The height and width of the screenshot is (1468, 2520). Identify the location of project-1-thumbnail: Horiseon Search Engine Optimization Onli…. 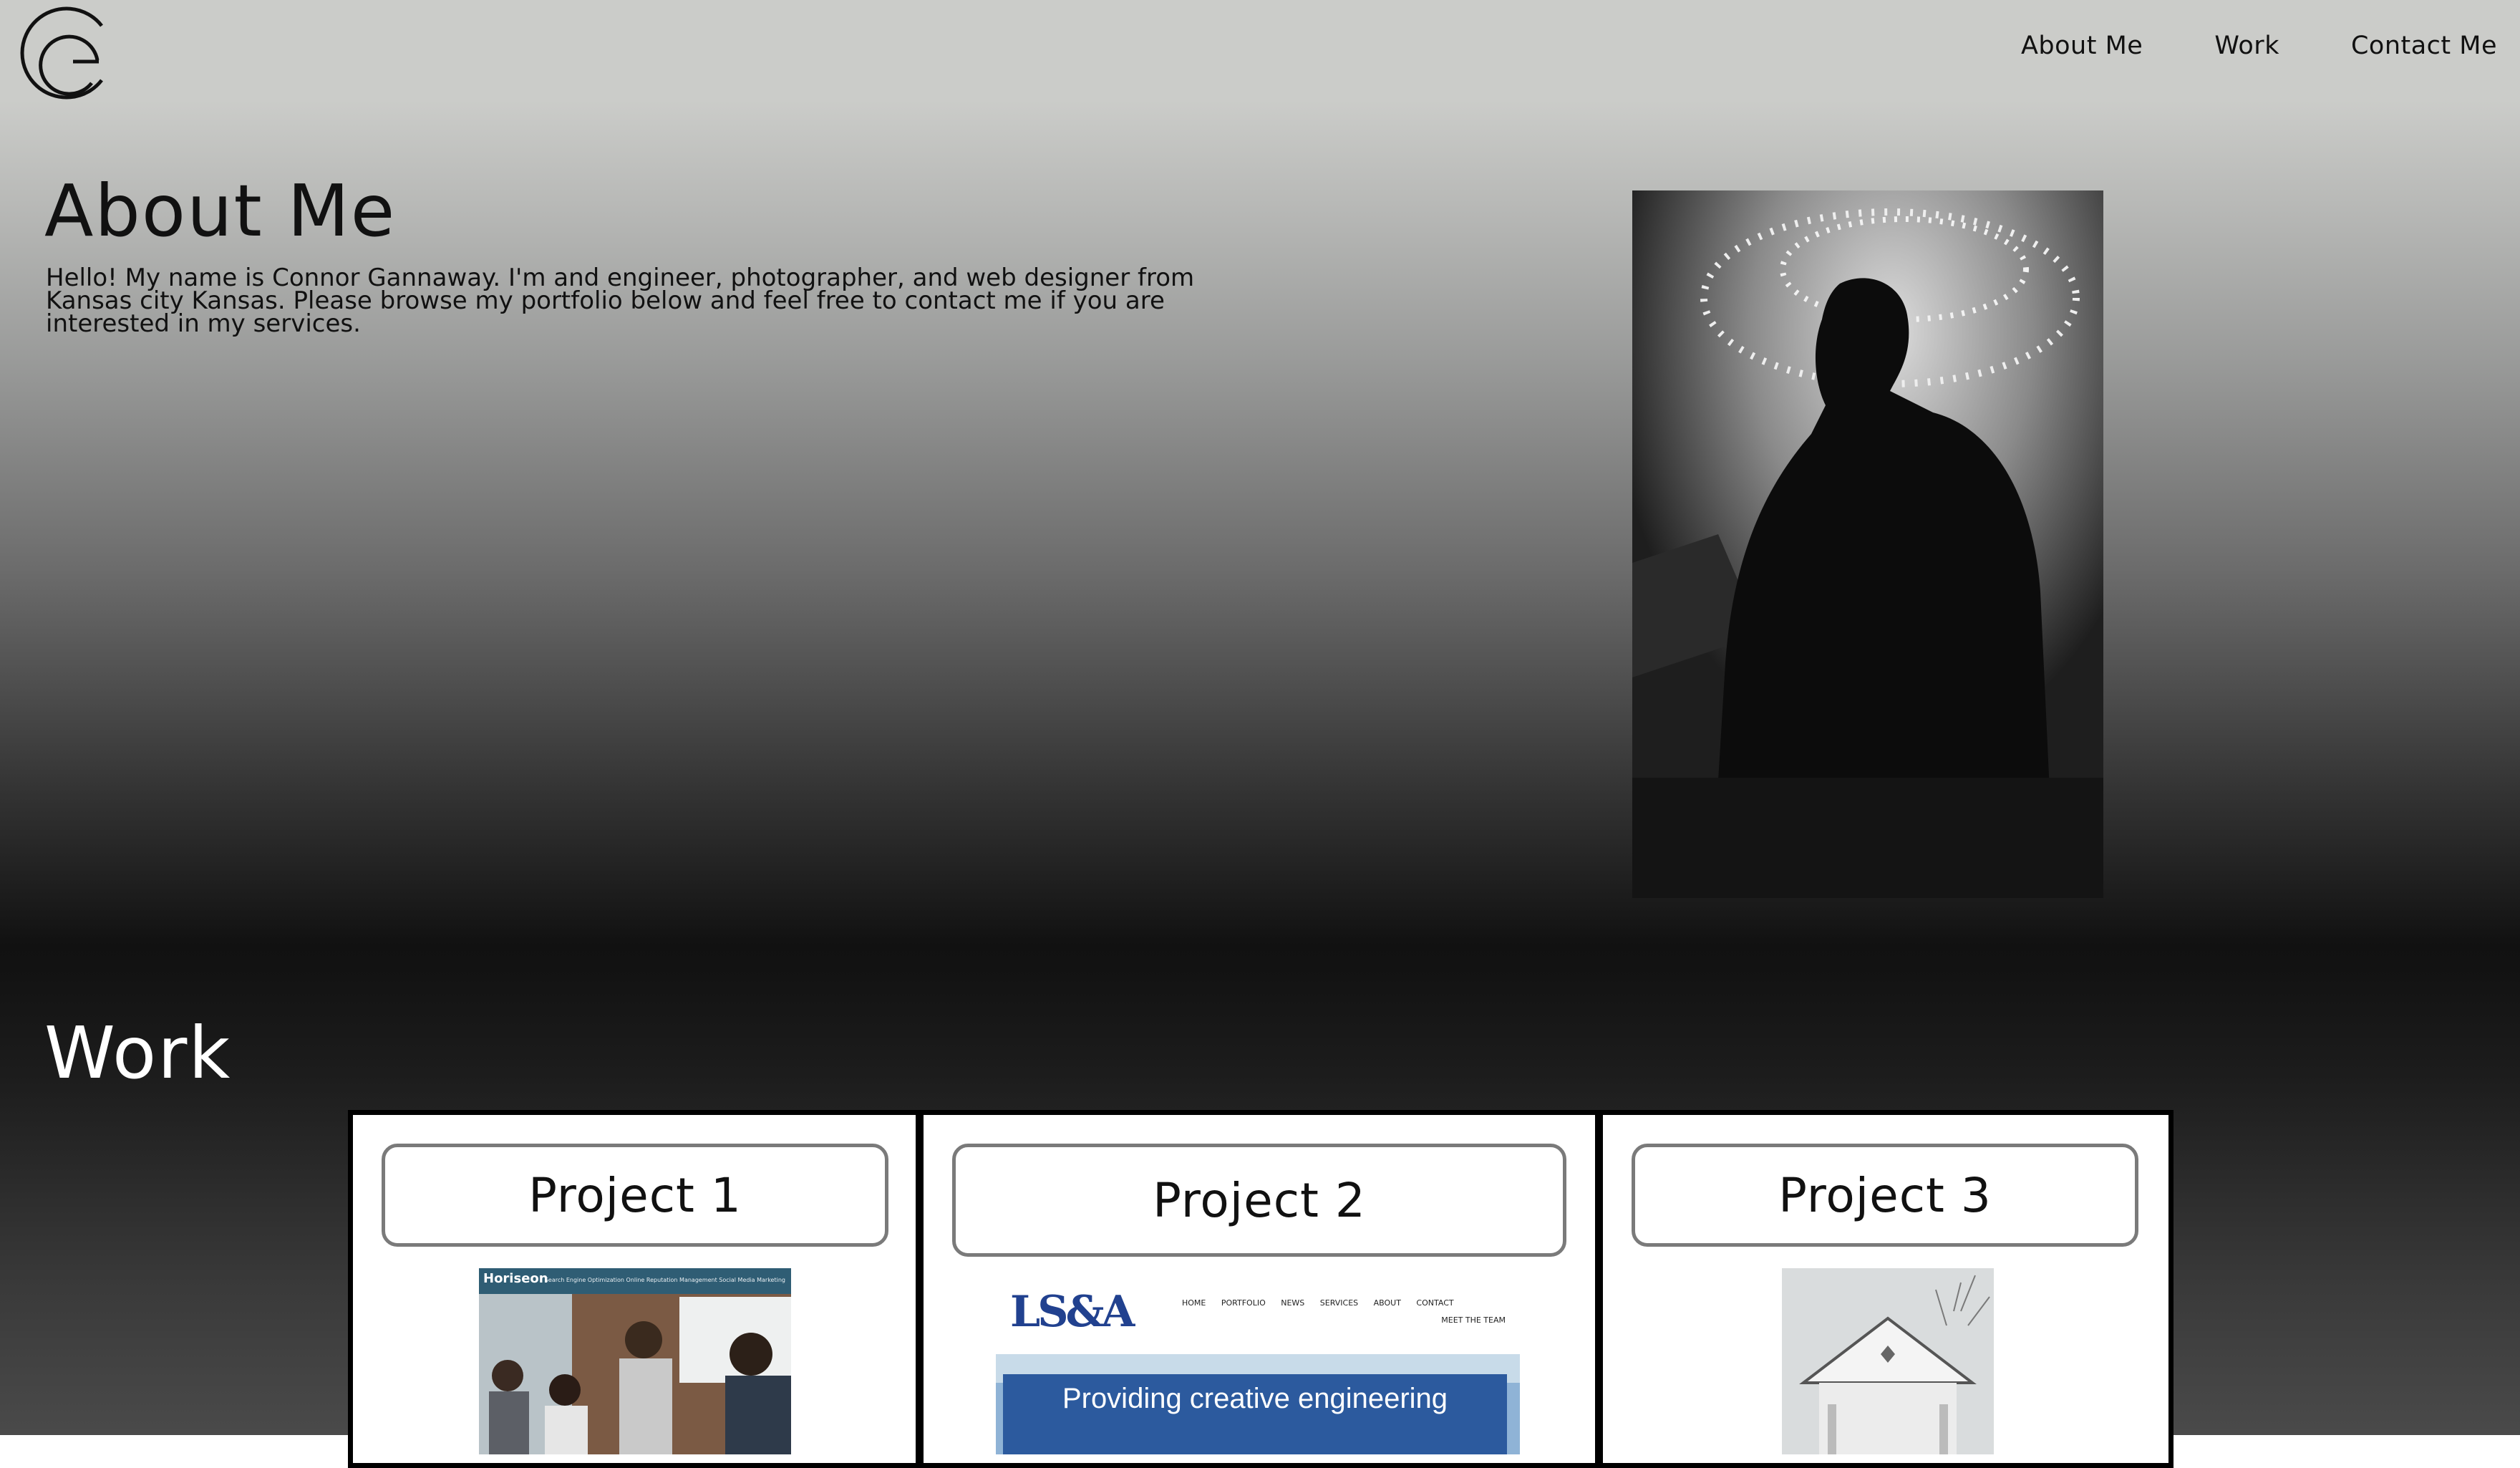
(635, 1361).